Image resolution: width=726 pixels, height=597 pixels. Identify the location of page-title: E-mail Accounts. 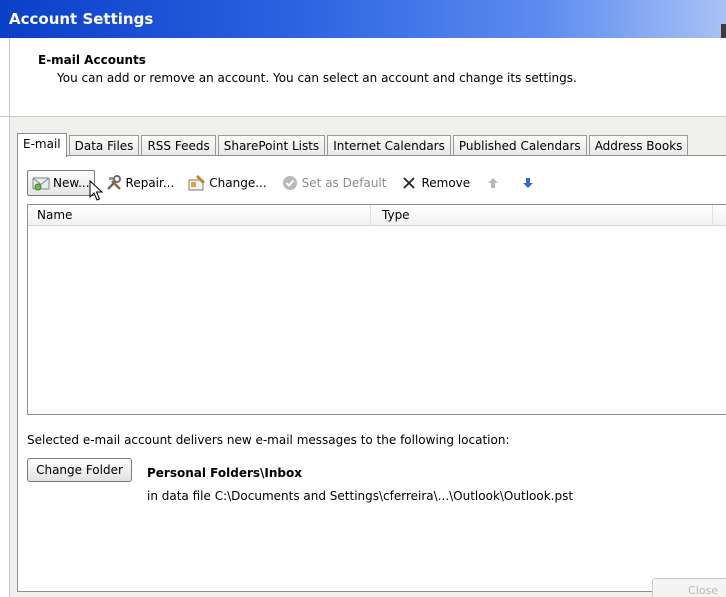
(92, 60).